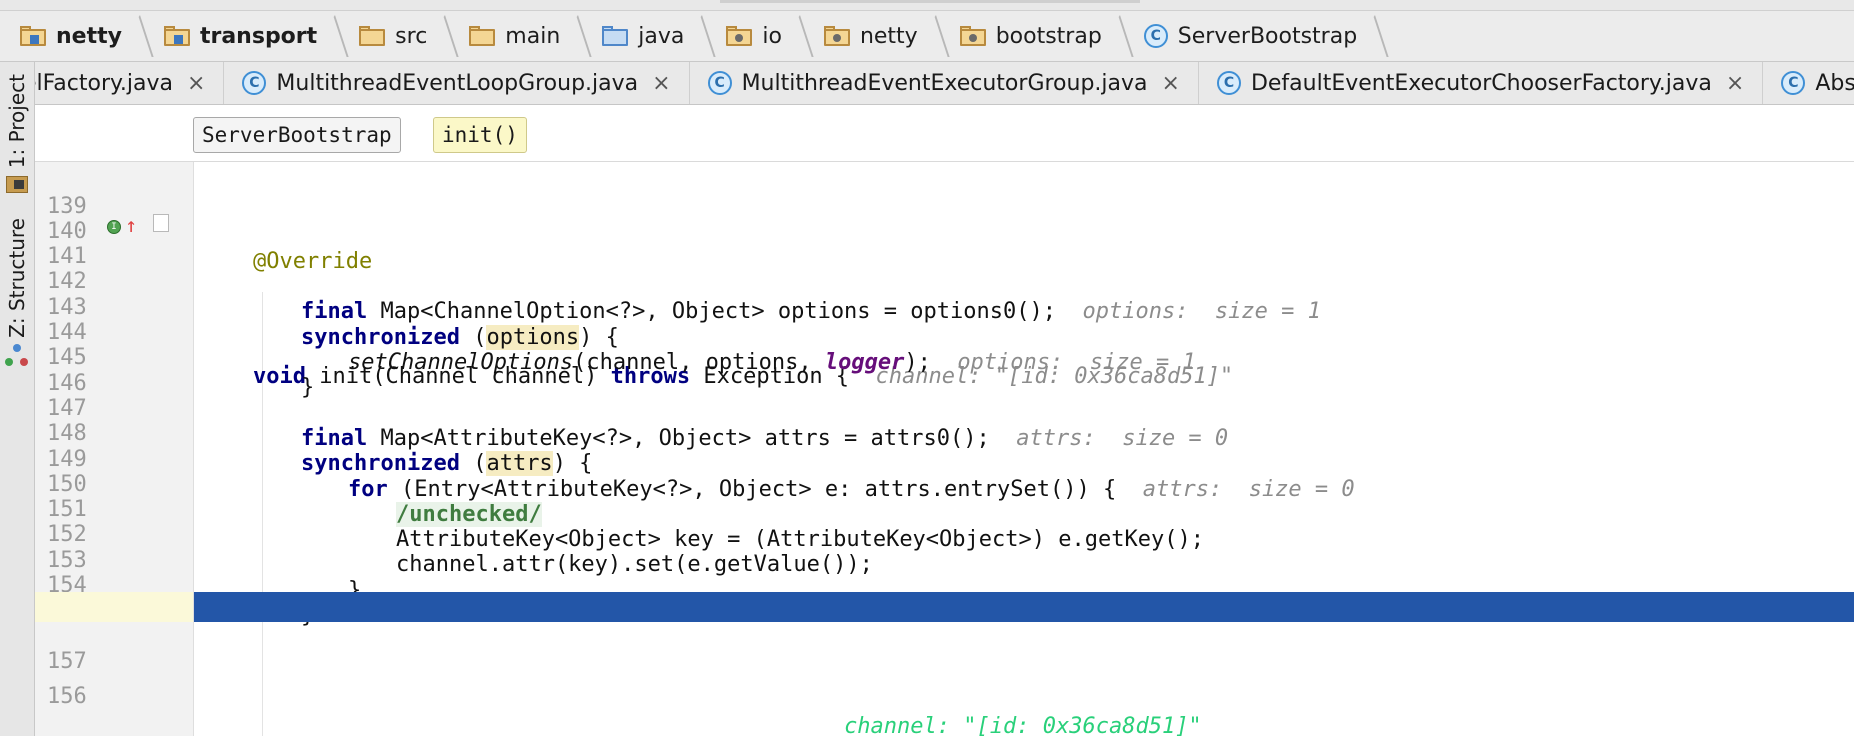 This screenshot has width=1854, height=742. What do you see at coordinates (1048, 36) in the screenshot?
I see `breadcrumb-label: bootstrap` at bounding box center [1048, 36].